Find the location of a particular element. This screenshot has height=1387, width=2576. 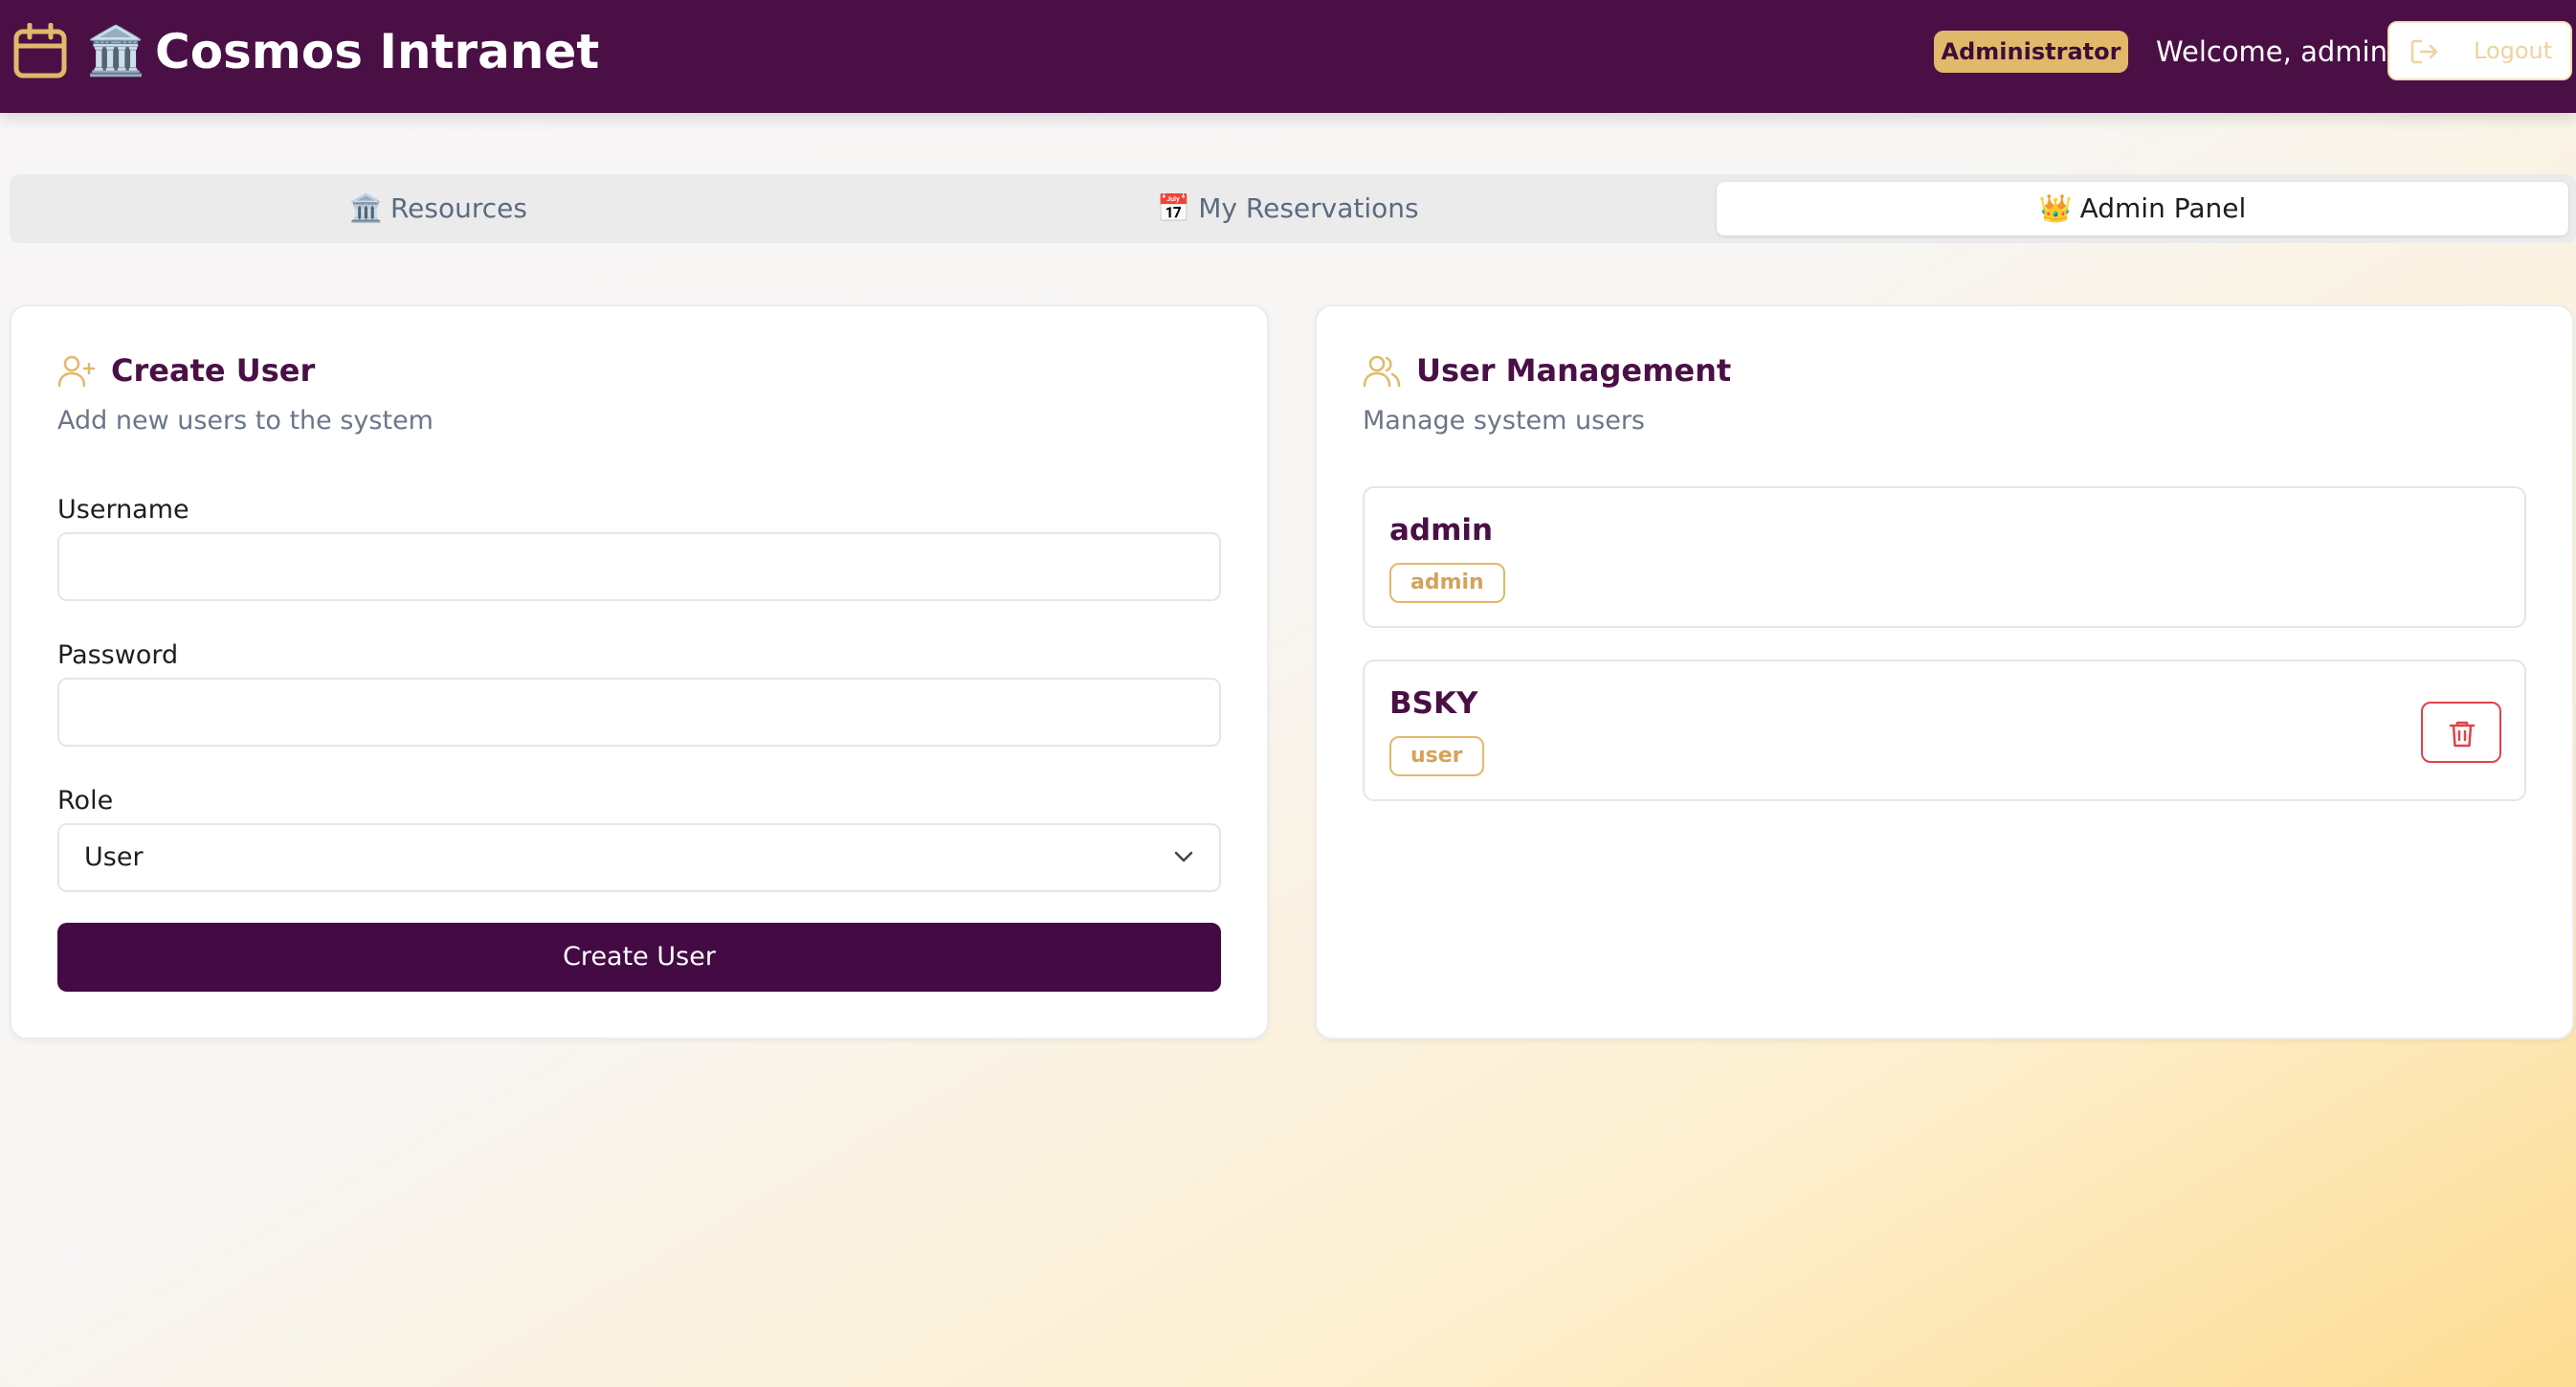

password-input is located at coordinates (639, 712).